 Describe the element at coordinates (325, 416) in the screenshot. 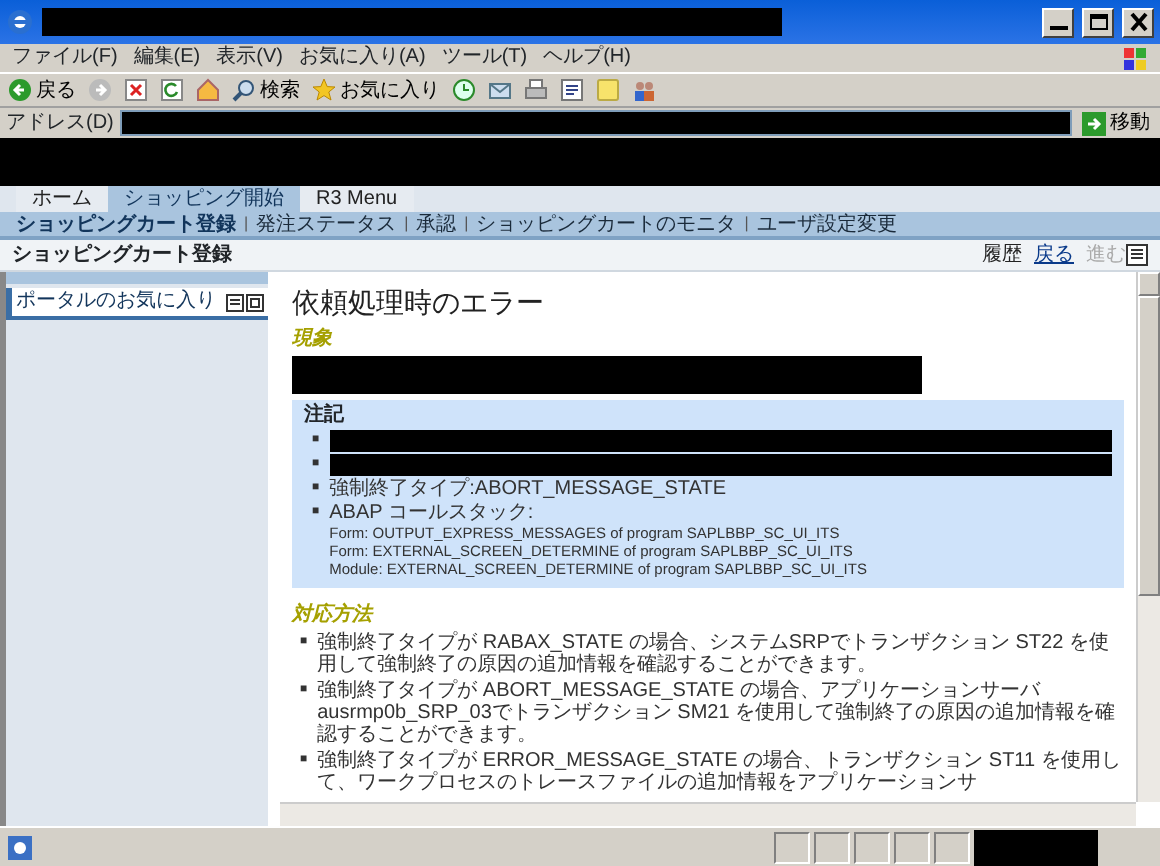

I see `note-heading: 注記` at that location.